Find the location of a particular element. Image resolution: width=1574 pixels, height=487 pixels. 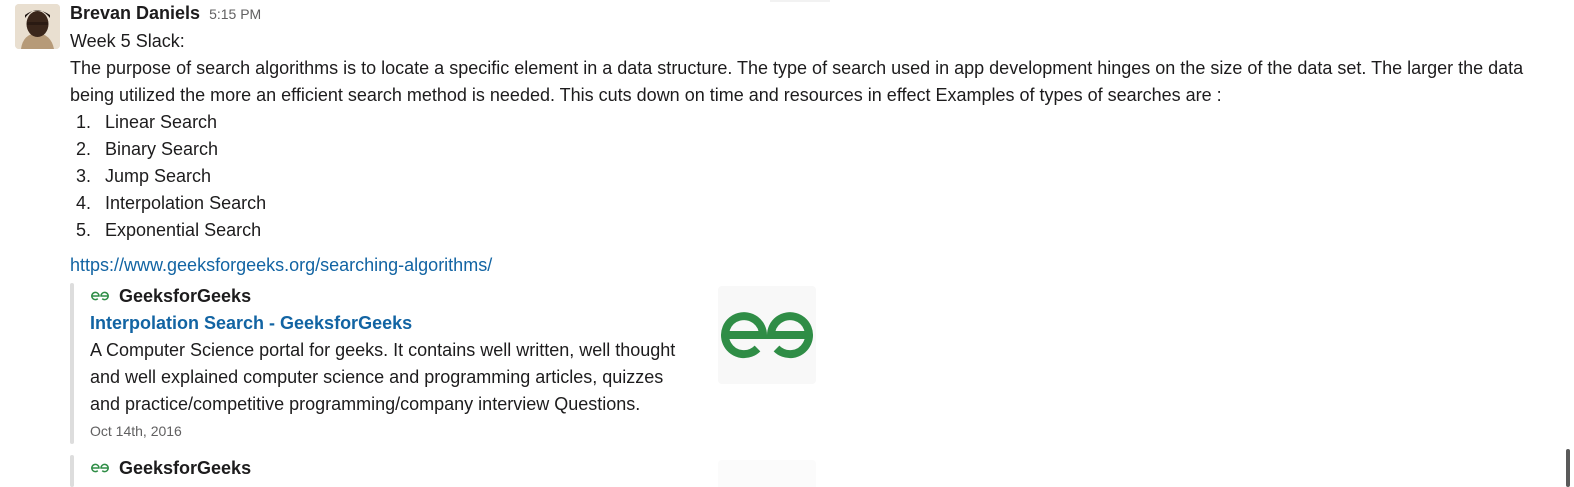

list-item-text: Exponential Search is located at coordinates (183, 230).